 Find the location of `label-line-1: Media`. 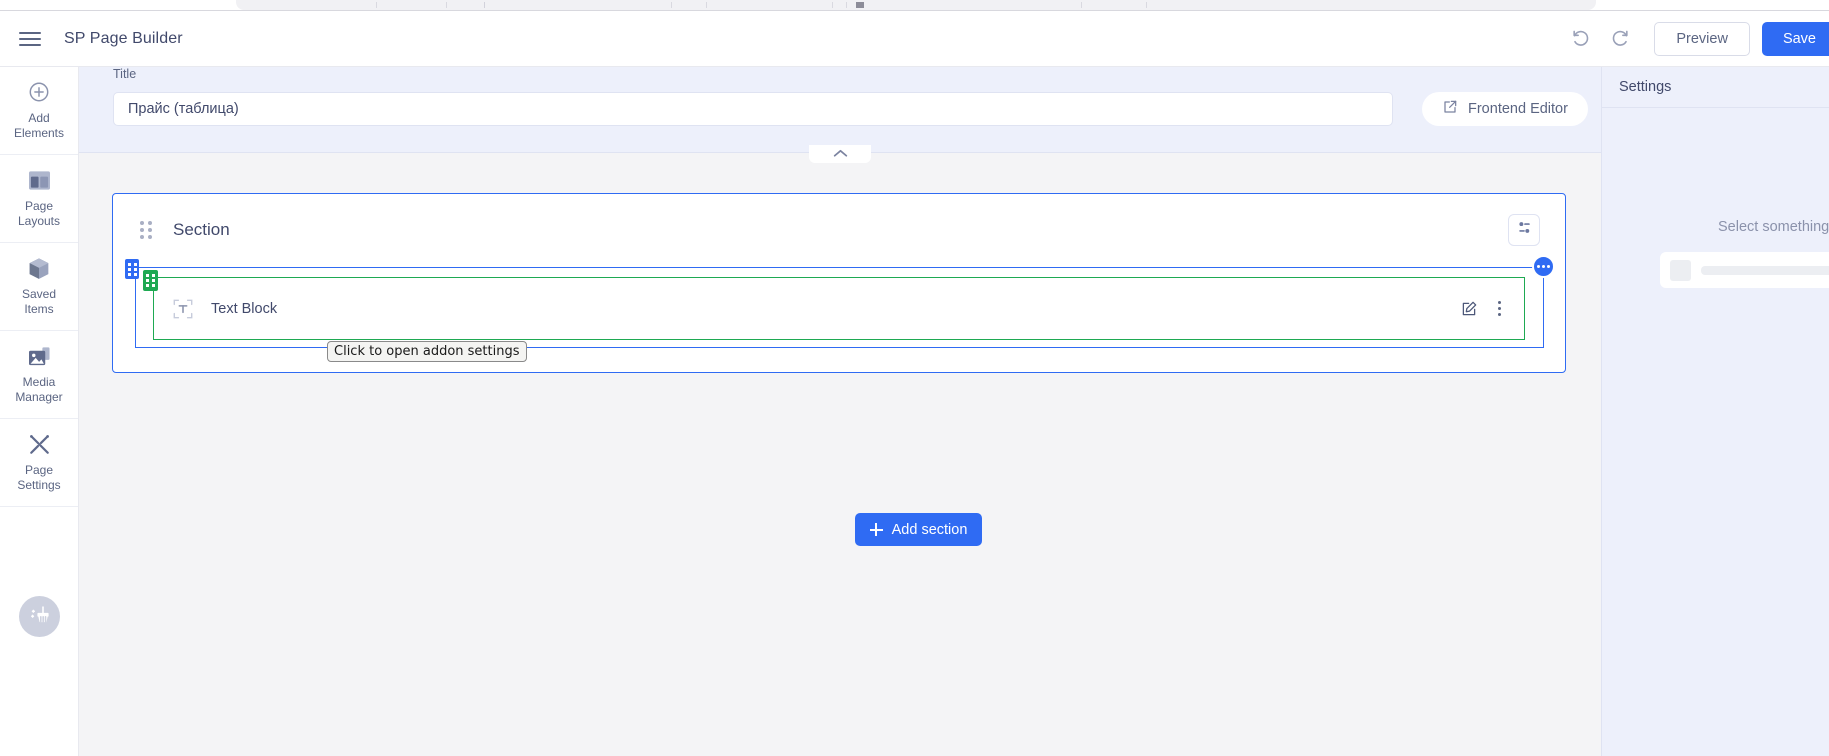

label-line-1: Media is located at coordinates (39, 382).